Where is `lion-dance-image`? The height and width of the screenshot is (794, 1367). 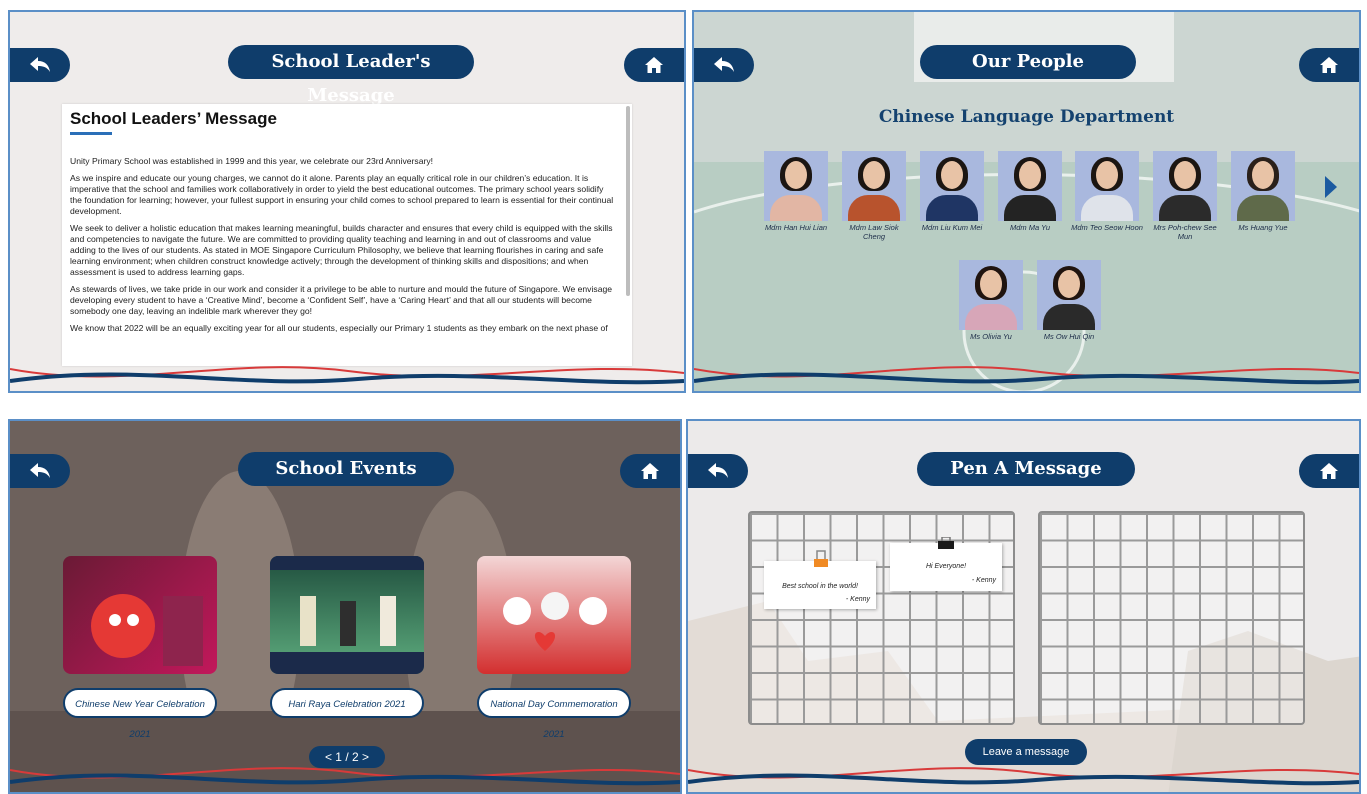
lion-dance-image is located at coordinates (147, 630).